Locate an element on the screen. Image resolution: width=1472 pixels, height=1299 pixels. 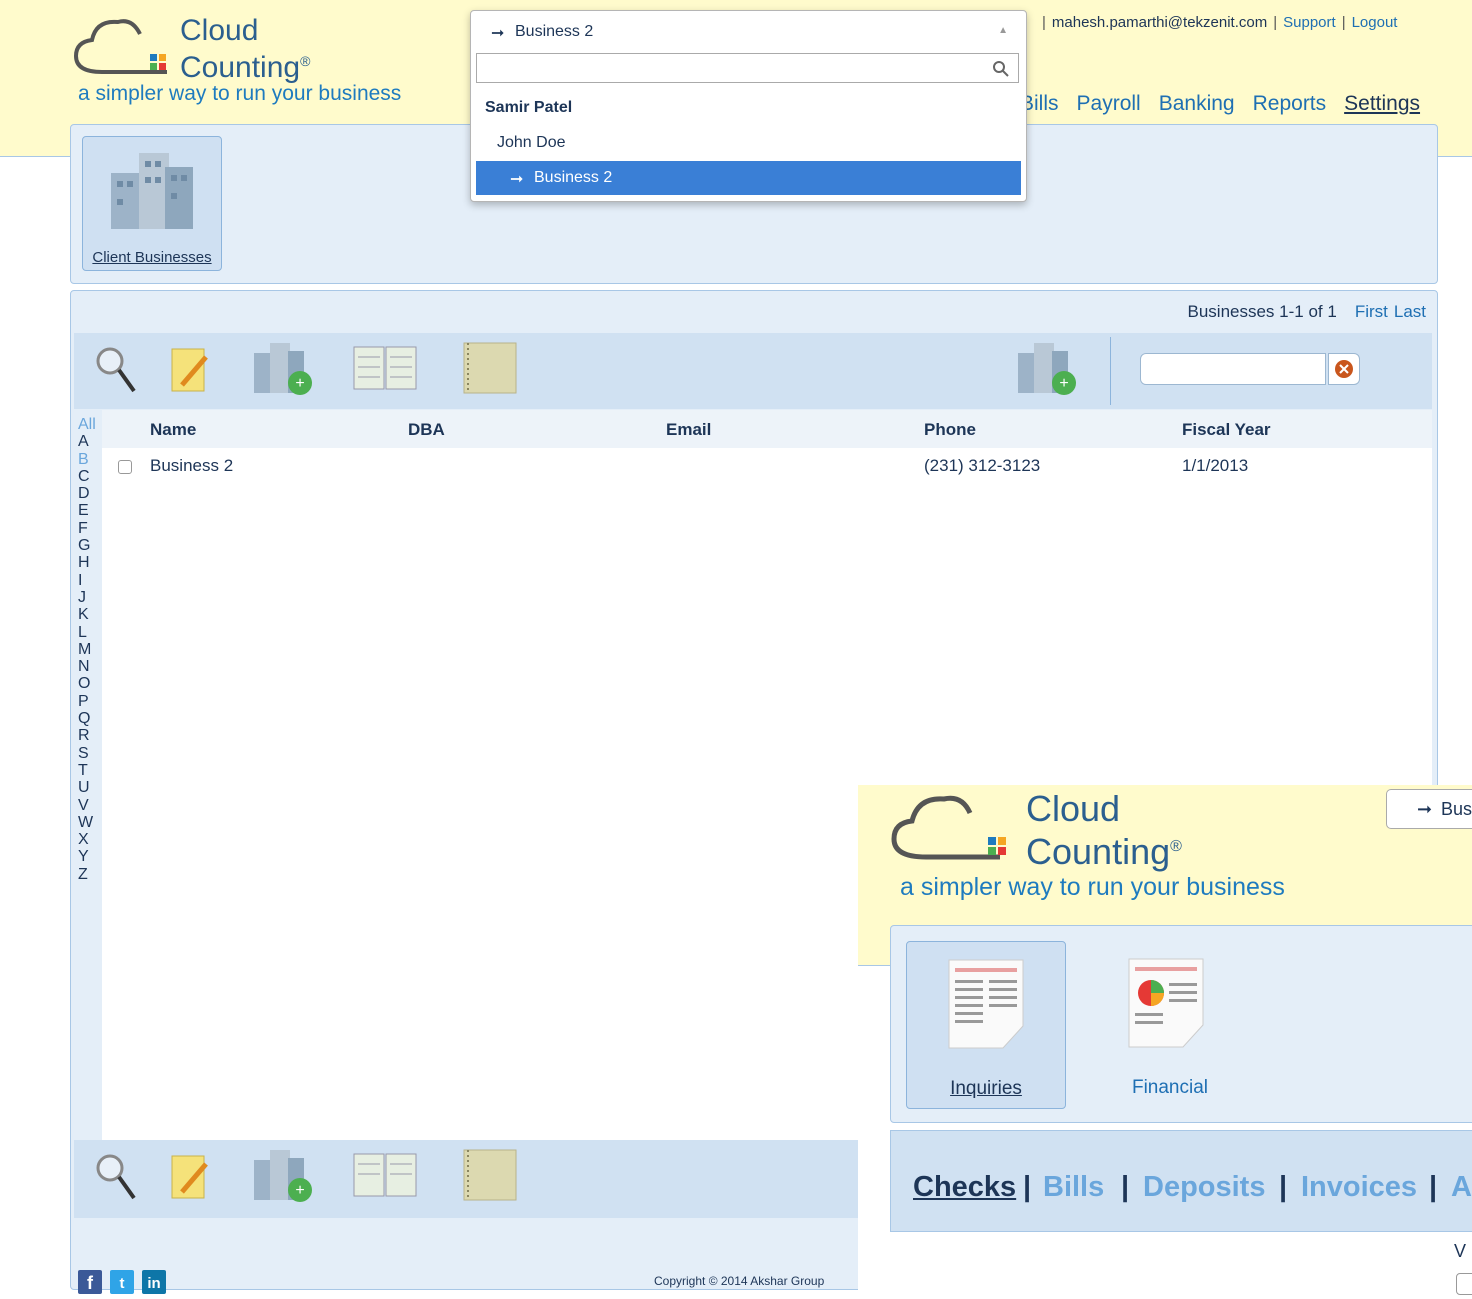
alpha-filter-h: H is located at coordinates (89, 562).